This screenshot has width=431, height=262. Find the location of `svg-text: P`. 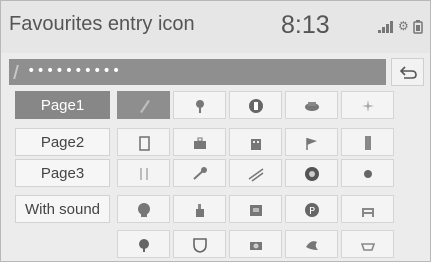

svg-text: P is located at coordinates (312, 211).